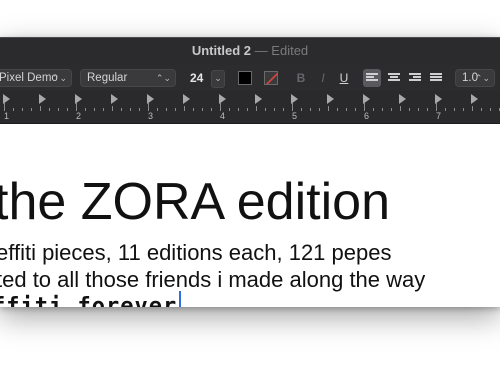 This screenshot has height=379, width=500. I want to click on text-color-swatch, so click(245, 78).